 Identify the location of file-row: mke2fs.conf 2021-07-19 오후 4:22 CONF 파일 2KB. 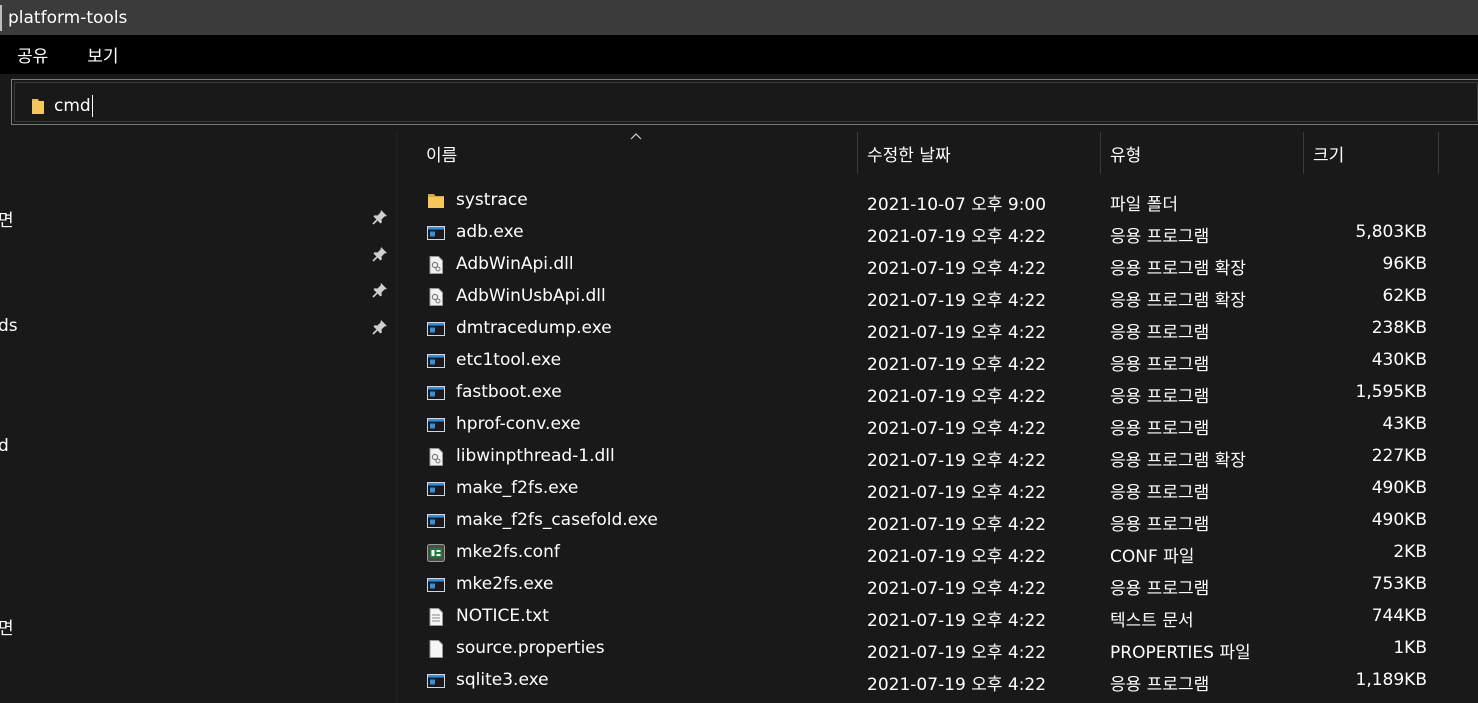
(938, 553).